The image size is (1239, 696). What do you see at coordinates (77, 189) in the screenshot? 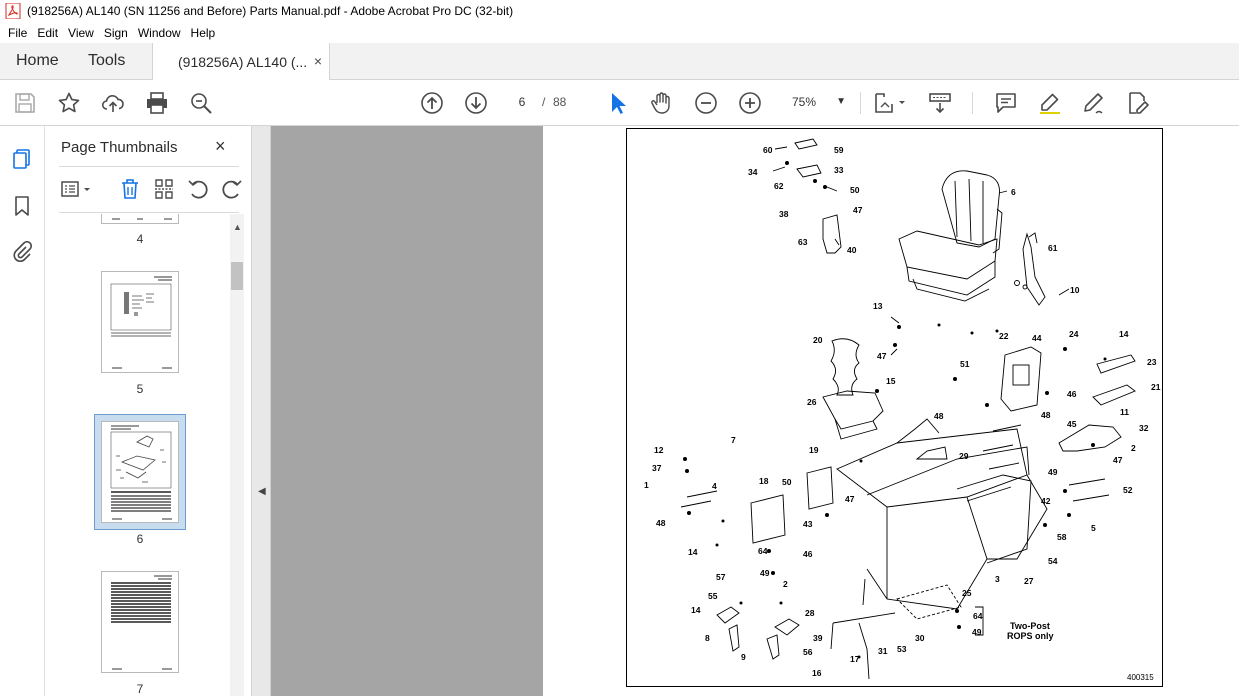
I see `thumbnail-options-icon` at bounding box center [77, 189].